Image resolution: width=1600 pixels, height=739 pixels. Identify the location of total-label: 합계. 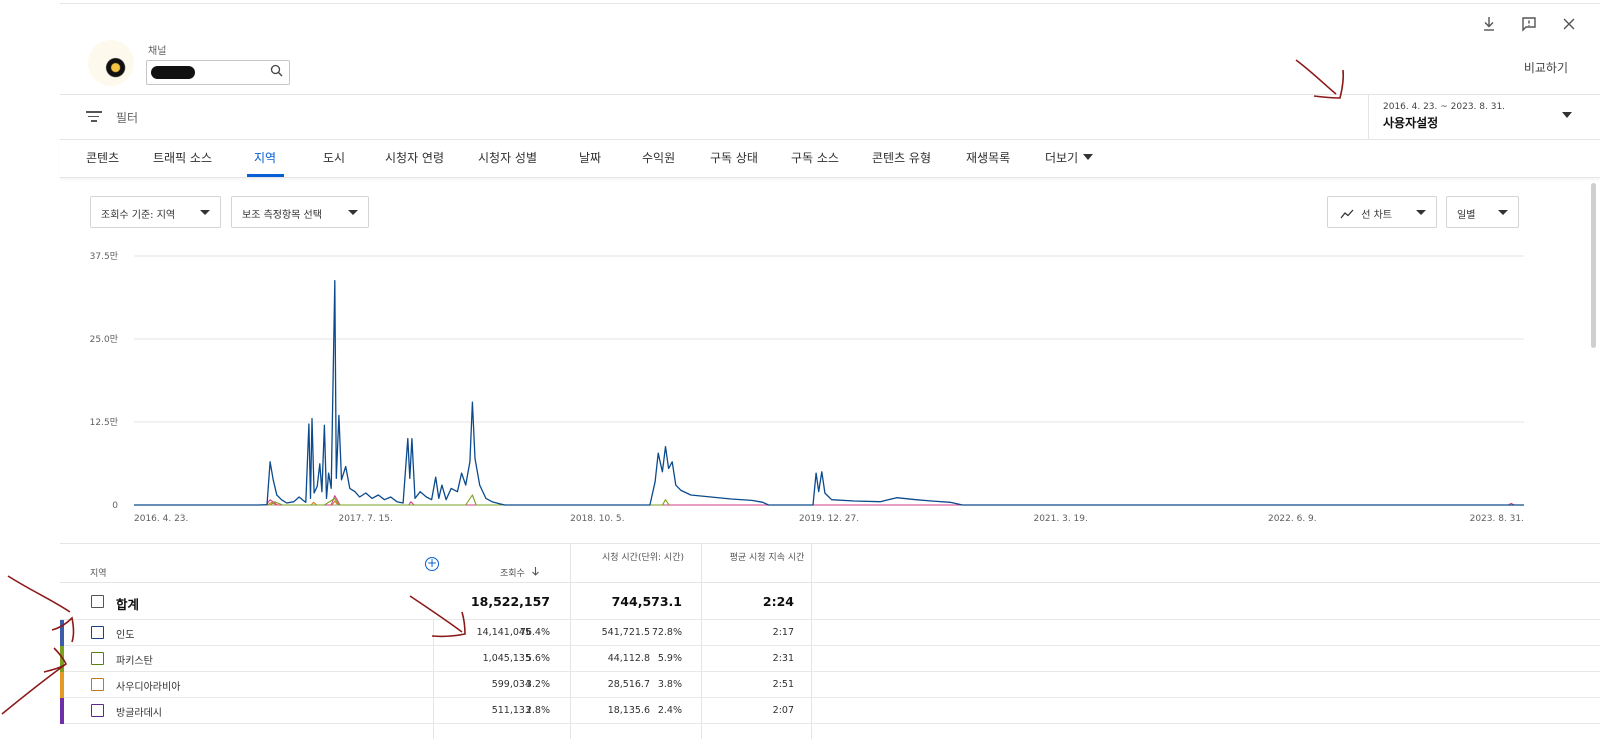
(128, 604).